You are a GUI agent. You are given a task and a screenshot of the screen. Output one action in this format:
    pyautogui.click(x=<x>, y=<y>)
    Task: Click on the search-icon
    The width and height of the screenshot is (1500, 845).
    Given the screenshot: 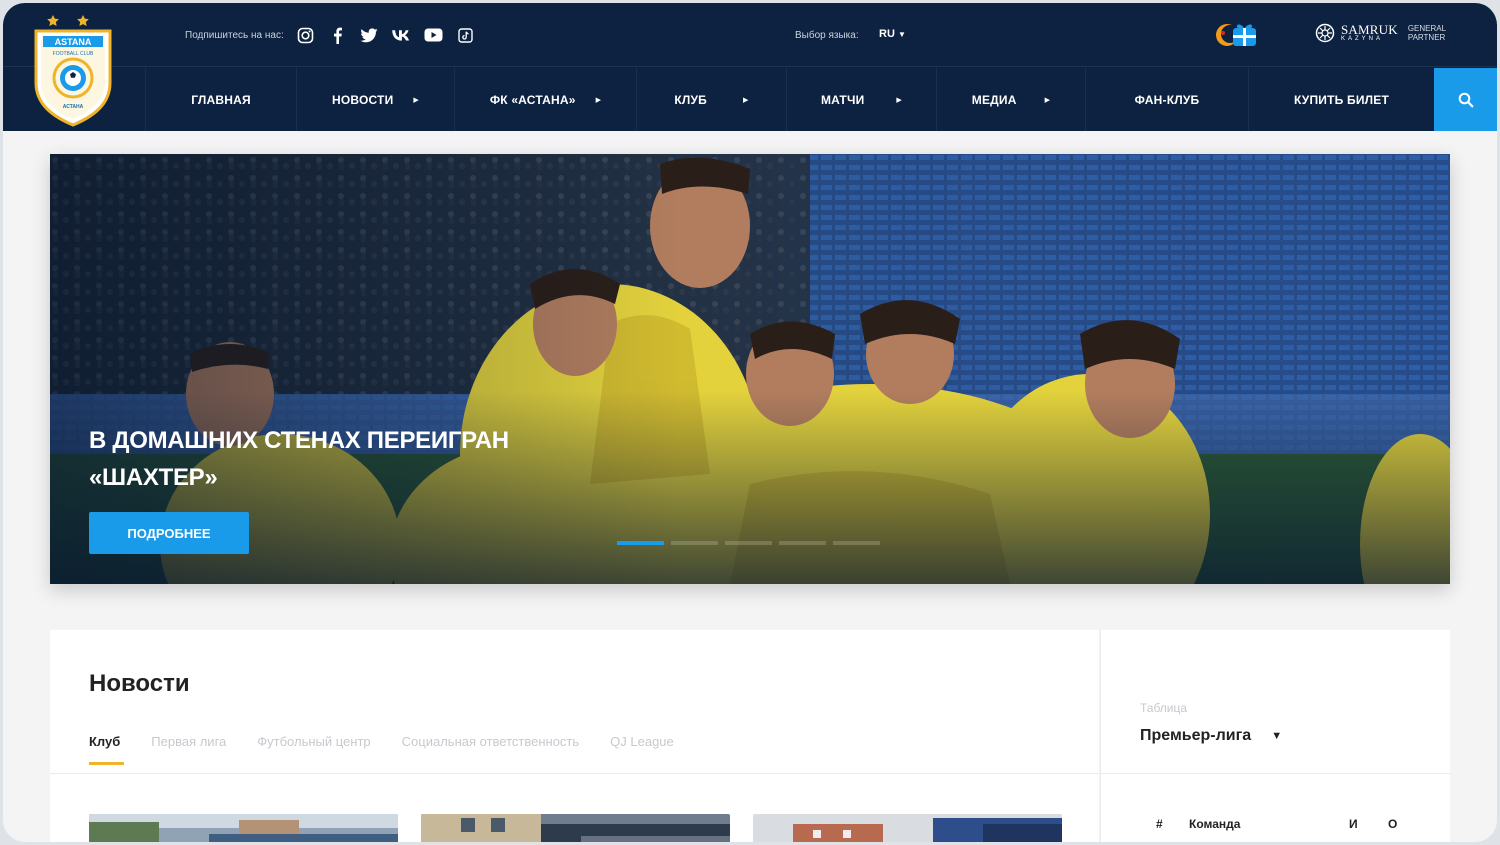 What is the action you would take?
    pyautogui.click(x=1465, y=99)
    